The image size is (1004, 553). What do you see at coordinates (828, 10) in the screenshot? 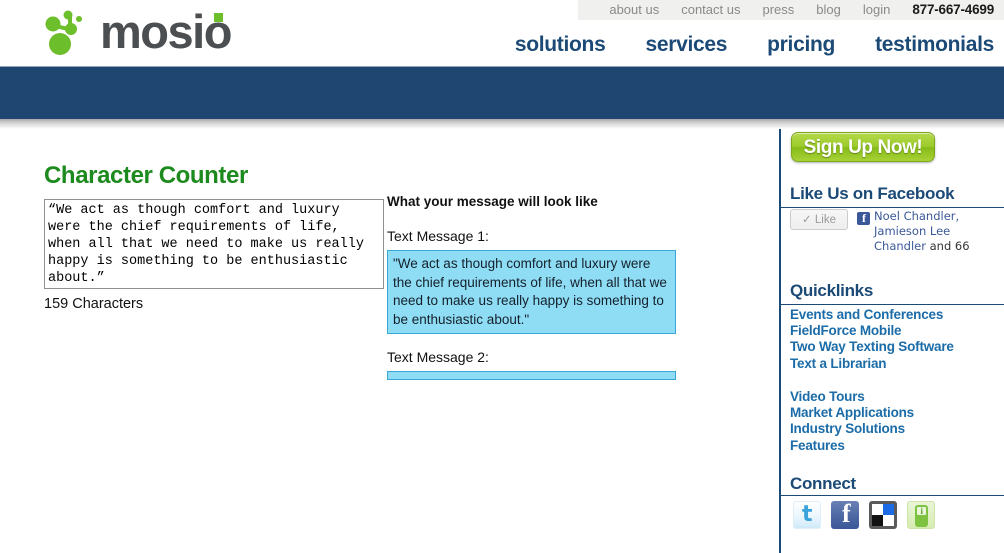
I see `topnav-item-blog: blog` at bounding box center [828, 10].